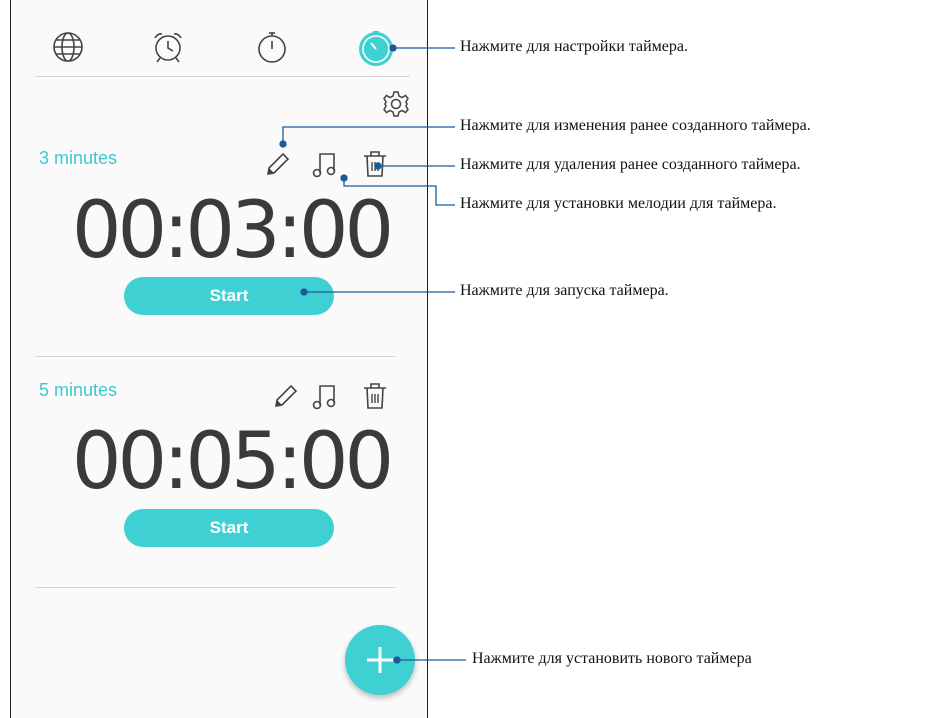  I want to click on gear-icon, so click(396, 104).